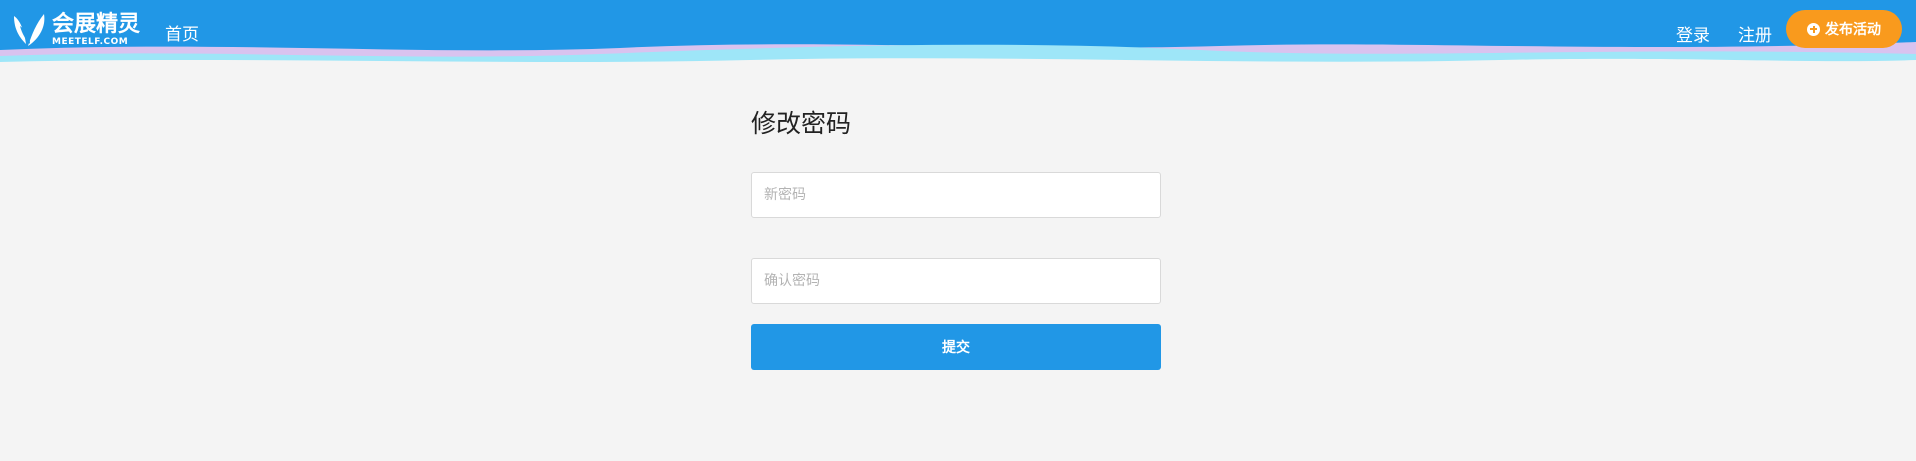  Describe the element at coordinates (90, 41) in the screenshot. I see `logo-name-en: MEETELF.COM` at that location.